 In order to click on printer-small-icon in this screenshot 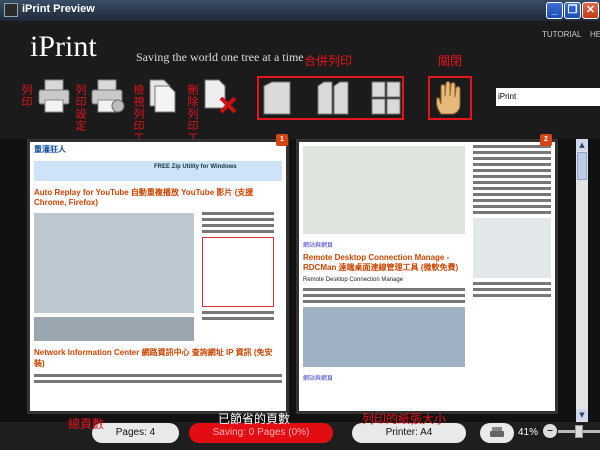, I will do `click(497, 432)`.